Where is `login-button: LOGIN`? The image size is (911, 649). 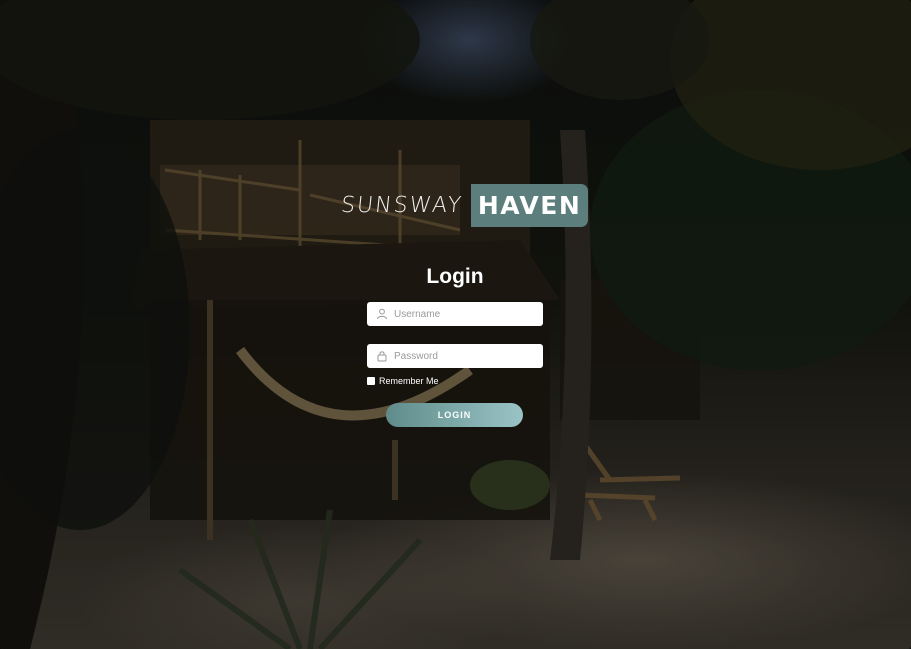
login-button: LOGIN is located at coordinates (454, 415).